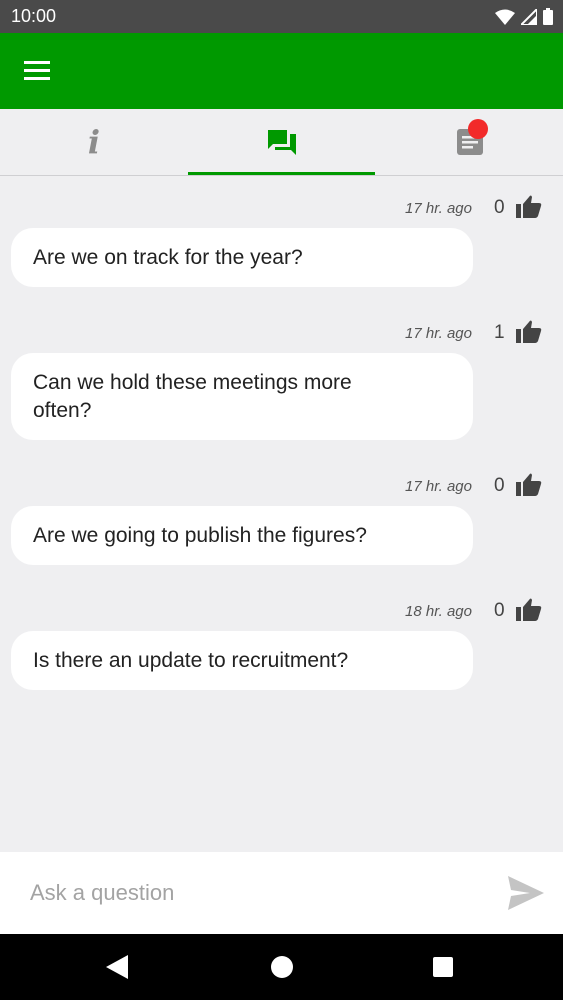 Image resolution: width=563 pixels, height=1000 pixels. What do you see at coordinates (281, 16) in the screenshot?
I see `status-bar: 10:00` at bounding box center [281, 16].